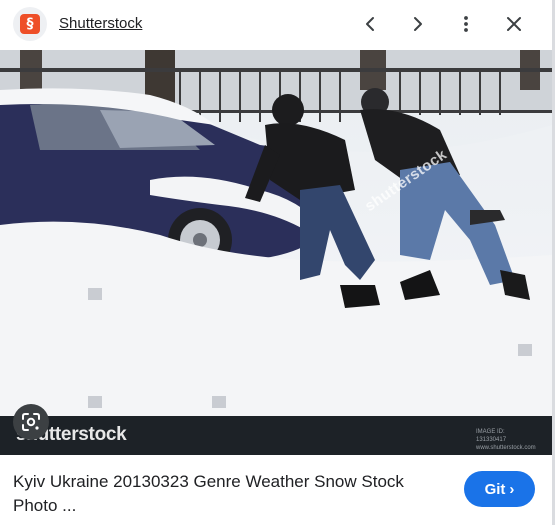 The height and width of the screenshot is (525, 555). I want to click on close-icon, so click(514, 24).